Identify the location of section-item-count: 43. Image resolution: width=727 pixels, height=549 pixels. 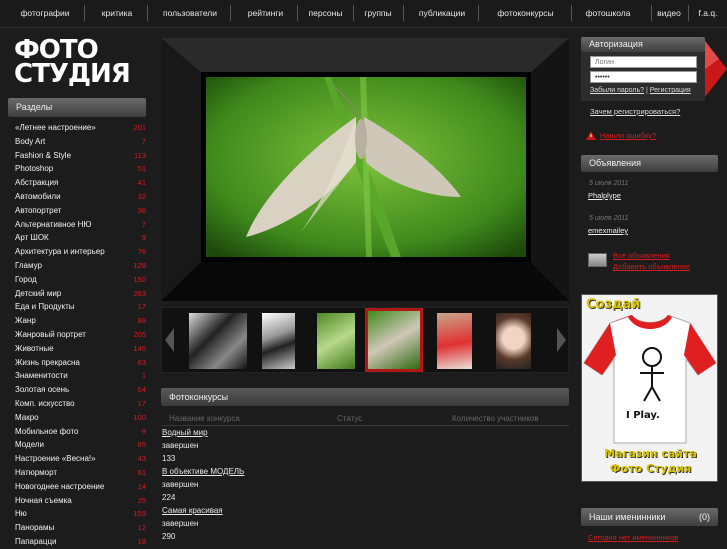
(141, 459).